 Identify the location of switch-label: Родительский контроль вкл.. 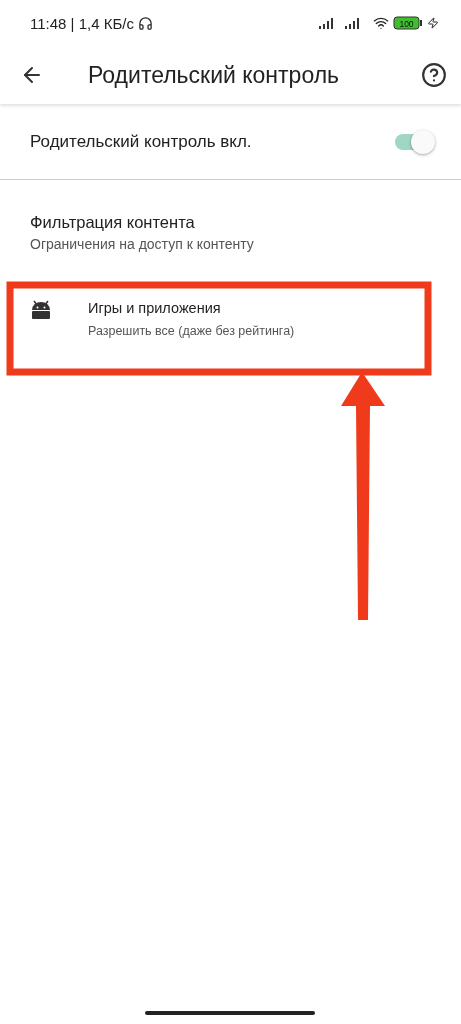
(141, 141).